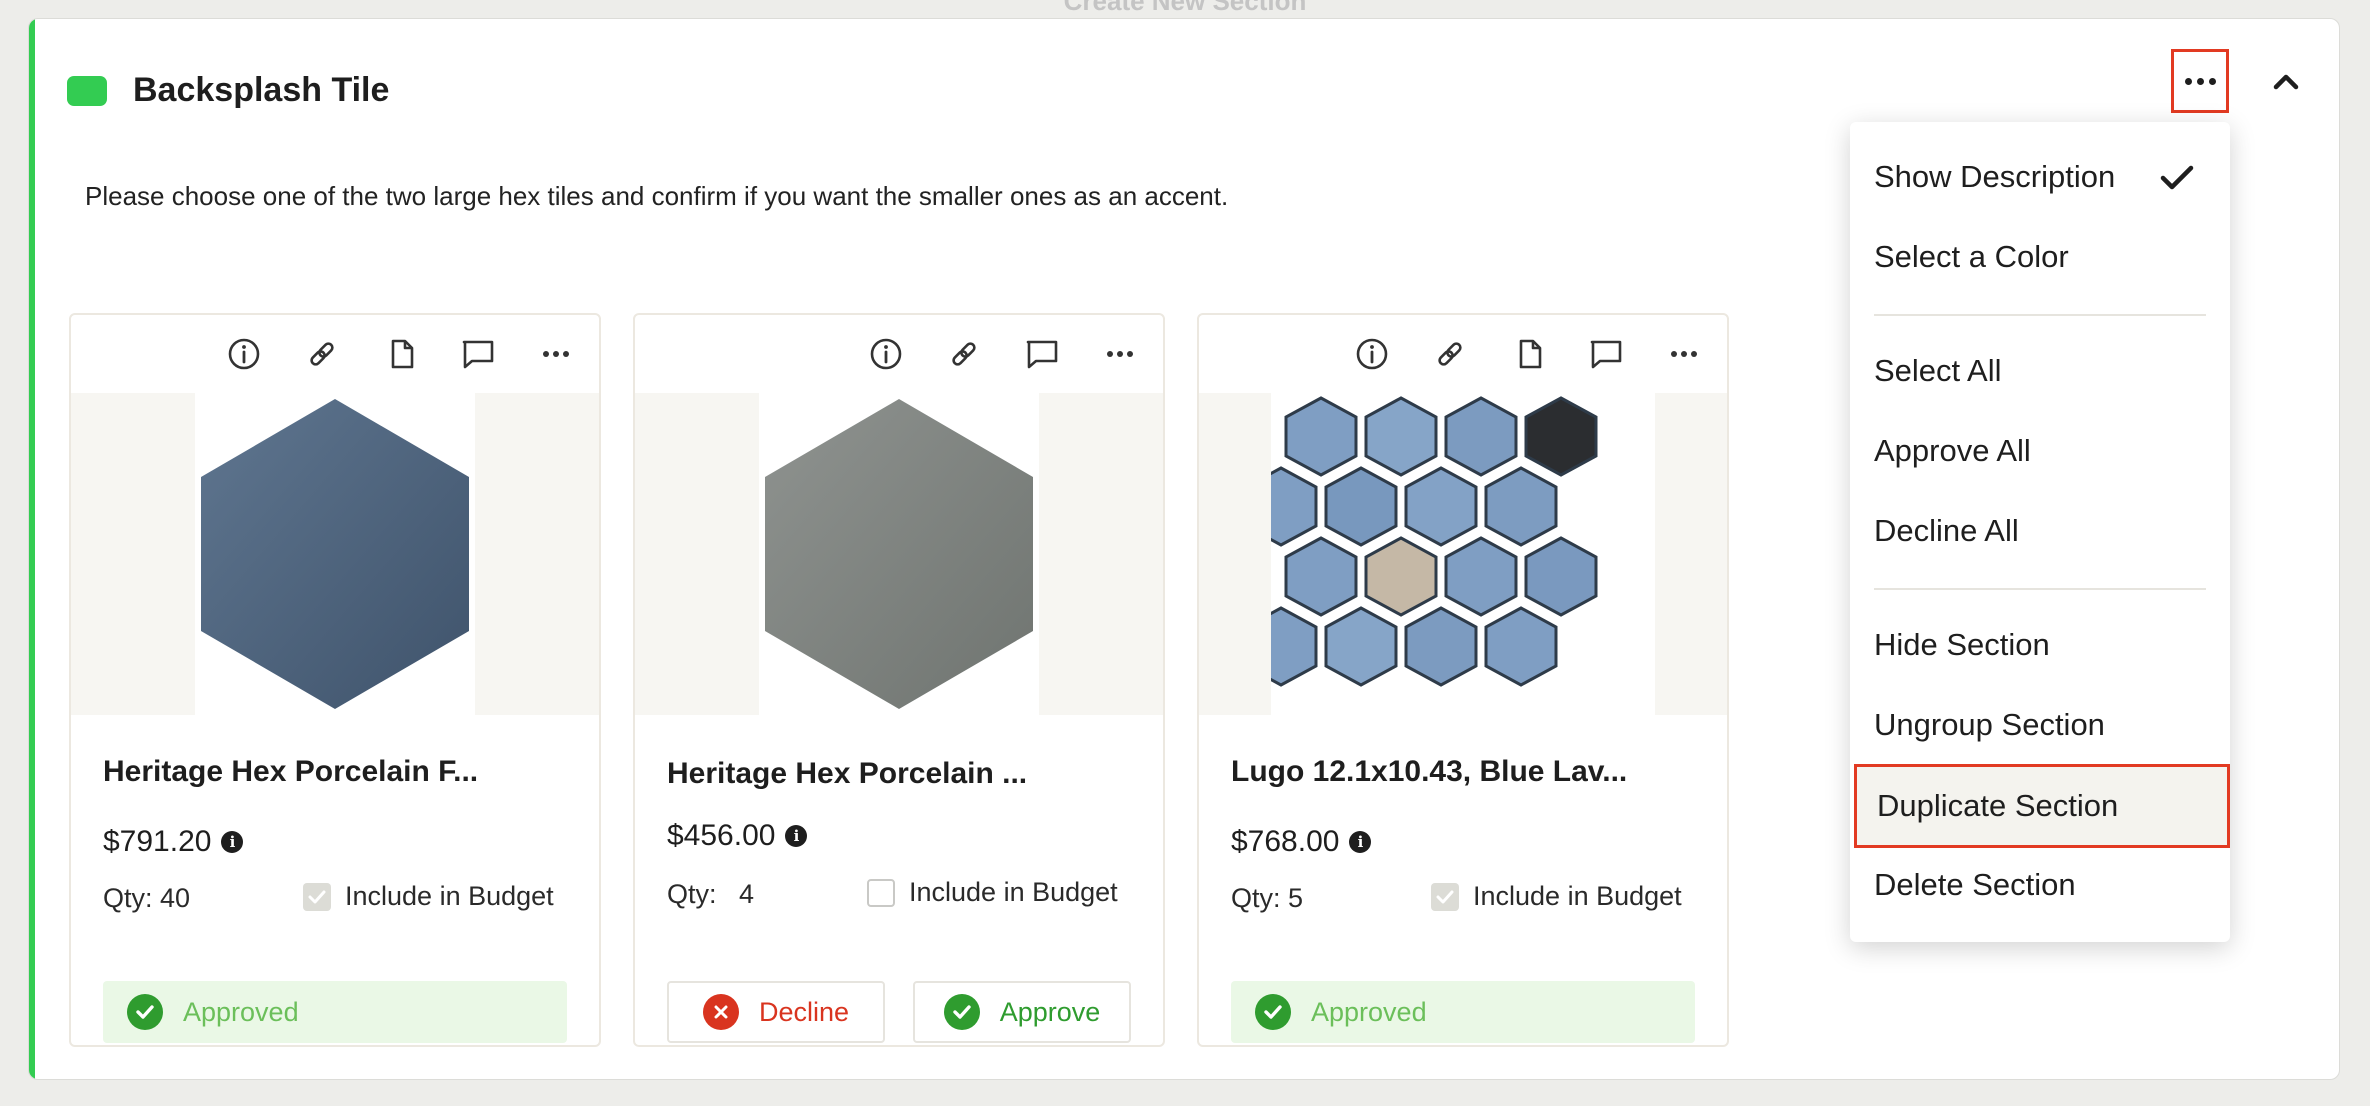 The image size is (2370, 1106). I want to click on product-price: $456.00 i, so click(737, 836).